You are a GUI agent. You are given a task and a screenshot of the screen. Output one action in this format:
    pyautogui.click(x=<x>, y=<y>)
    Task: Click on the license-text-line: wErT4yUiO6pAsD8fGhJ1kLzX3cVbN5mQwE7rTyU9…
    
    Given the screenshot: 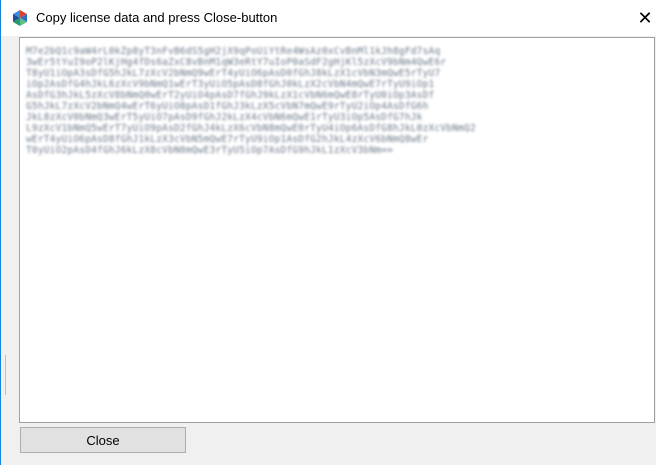 What is the action you would take?
    pyautogui.click(x=227, y=139)
    